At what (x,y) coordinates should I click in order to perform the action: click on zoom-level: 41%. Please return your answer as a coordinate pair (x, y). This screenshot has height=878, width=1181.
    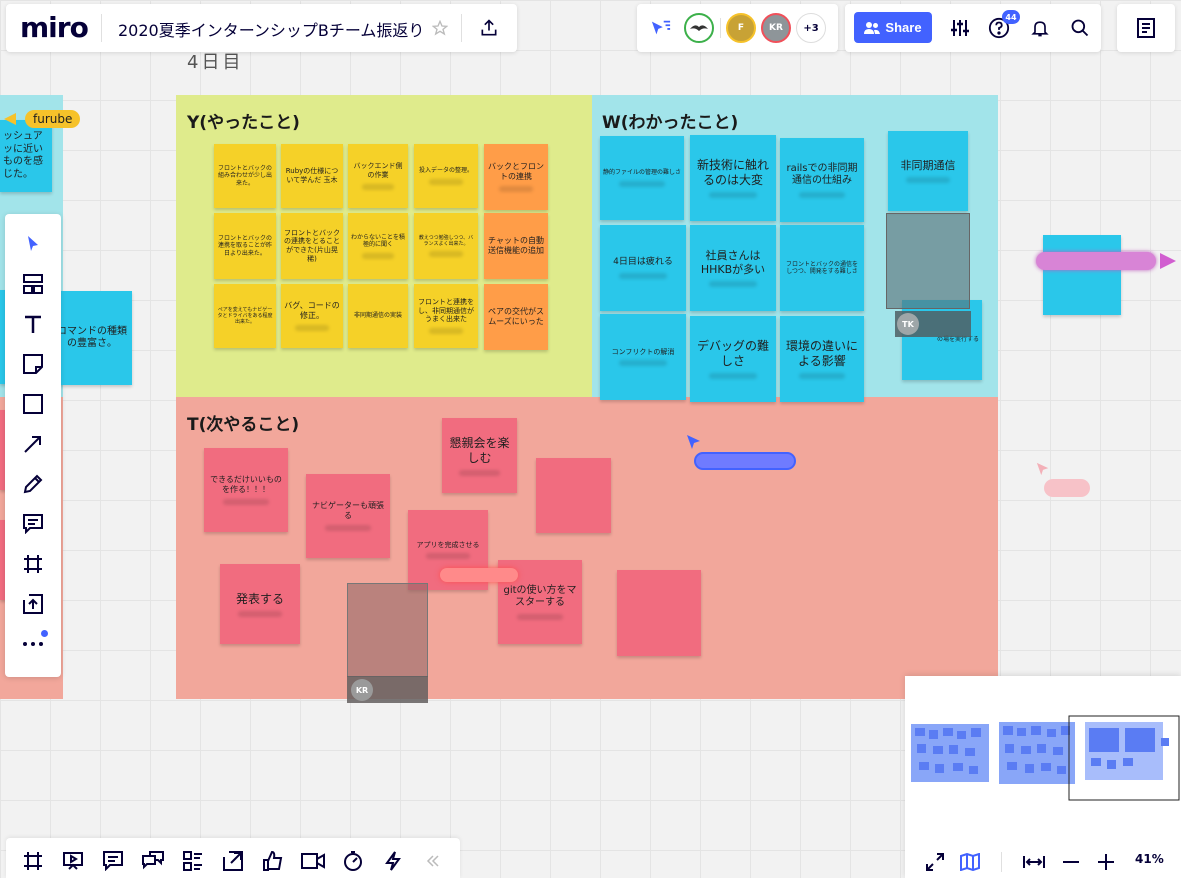
    Looking at the image, I should click on (1149, 859).